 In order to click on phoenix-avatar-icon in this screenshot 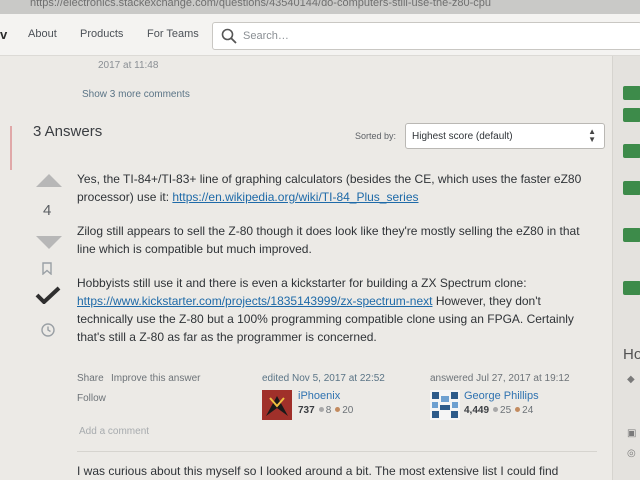, I will do `click(277, 406)`.